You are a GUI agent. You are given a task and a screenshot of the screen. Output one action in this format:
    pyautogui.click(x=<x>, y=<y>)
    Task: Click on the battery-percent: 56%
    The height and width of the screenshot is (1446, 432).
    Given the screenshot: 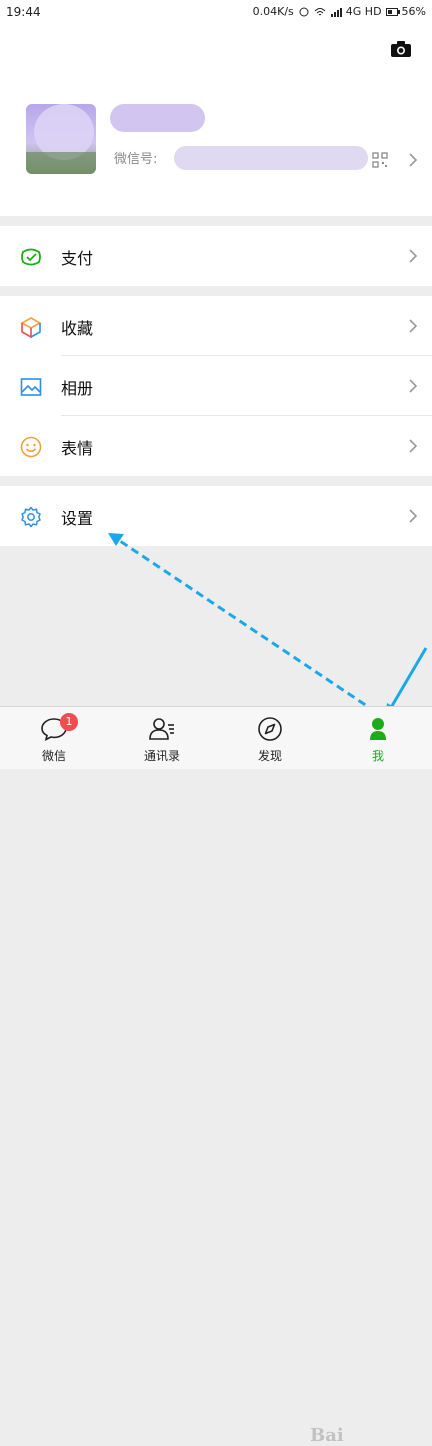 What is the action you would take?
    pyautogui.click(x=413, y=11)
    